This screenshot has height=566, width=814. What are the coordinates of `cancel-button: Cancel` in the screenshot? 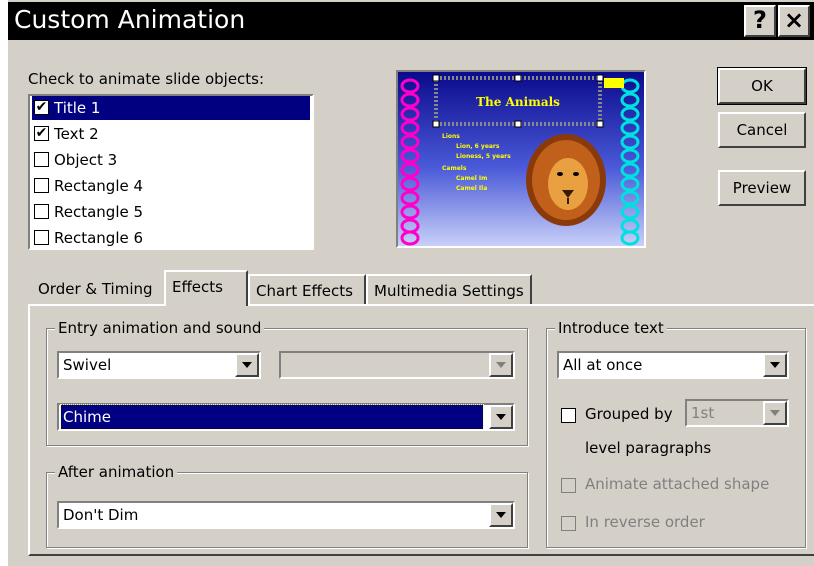 It's located at (762, 130).